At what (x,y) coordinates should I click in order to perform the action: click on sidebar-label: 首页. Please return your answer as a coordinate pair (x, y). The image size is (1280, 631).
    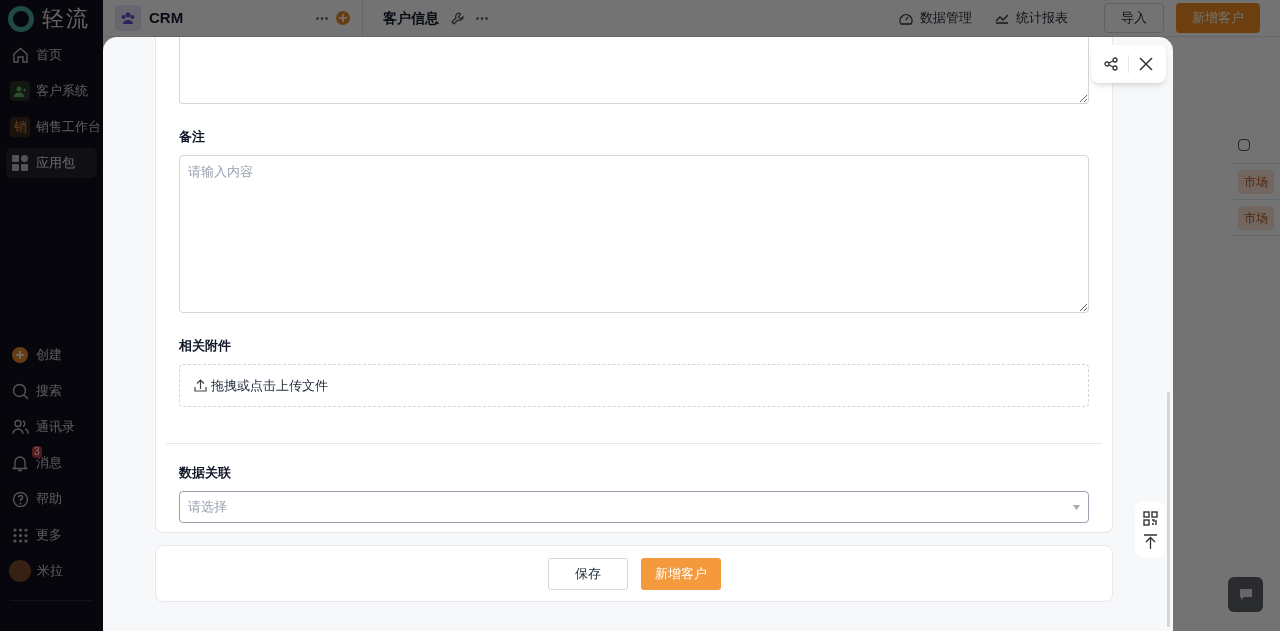
    Looking at the image, I should click on (49, 55).